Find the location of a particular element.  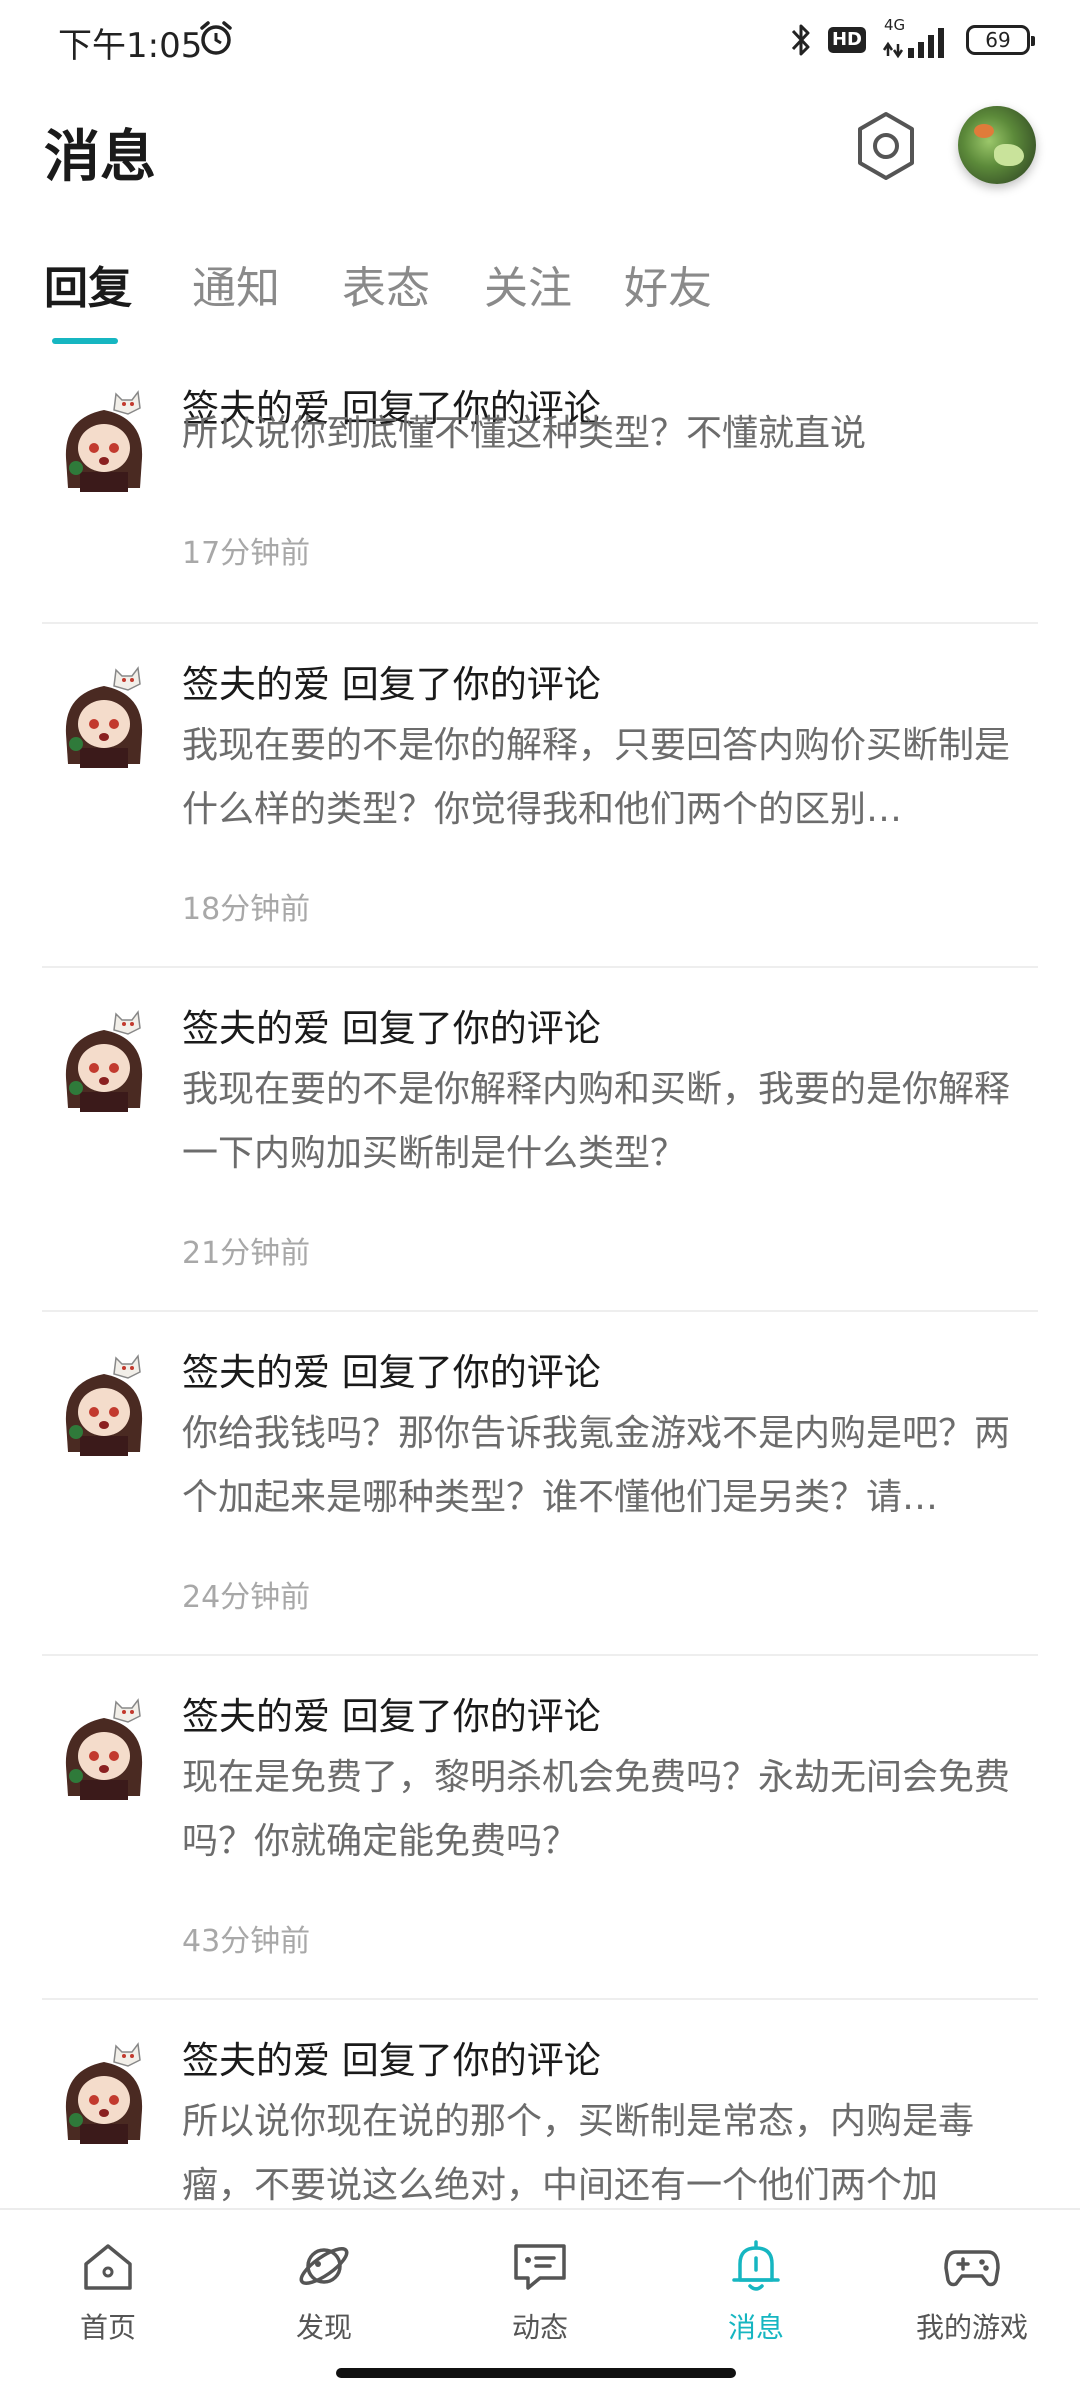

nav-messages-label: 消息 is located at coordinates (755, 2327).